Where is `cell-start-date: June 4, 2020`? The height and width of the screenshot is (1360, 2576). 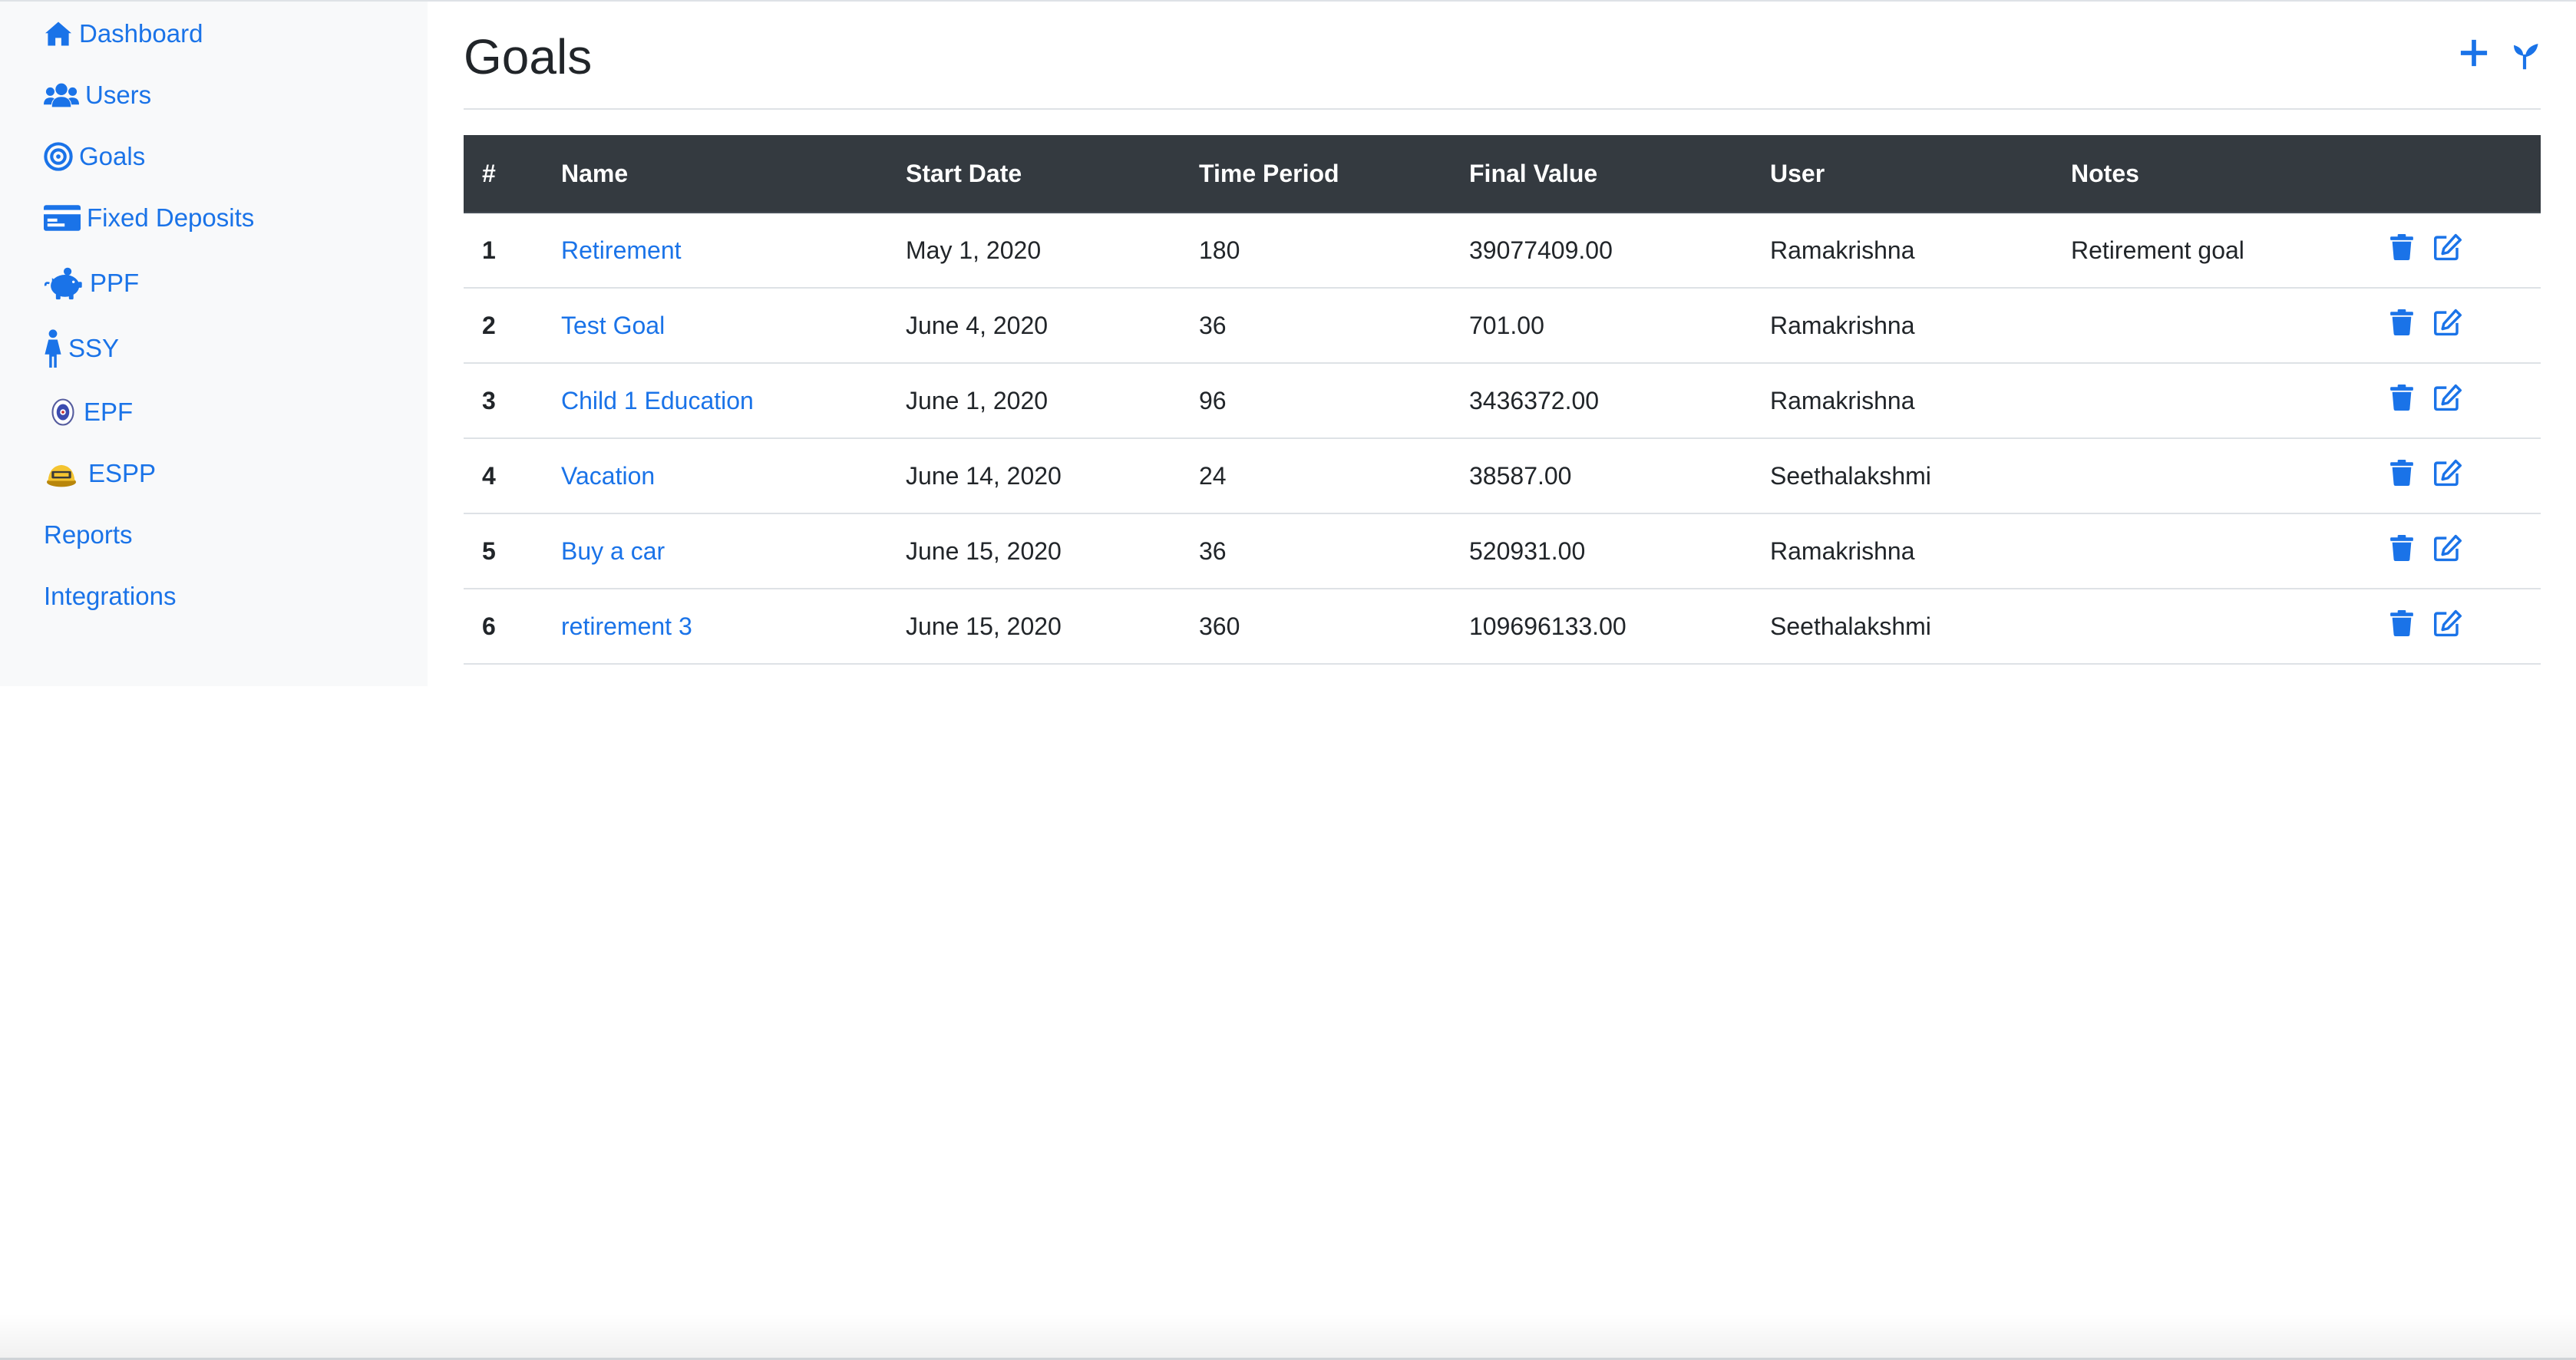
cell-start-date: June 4, 2020 is located at coordinates (1034, 326).